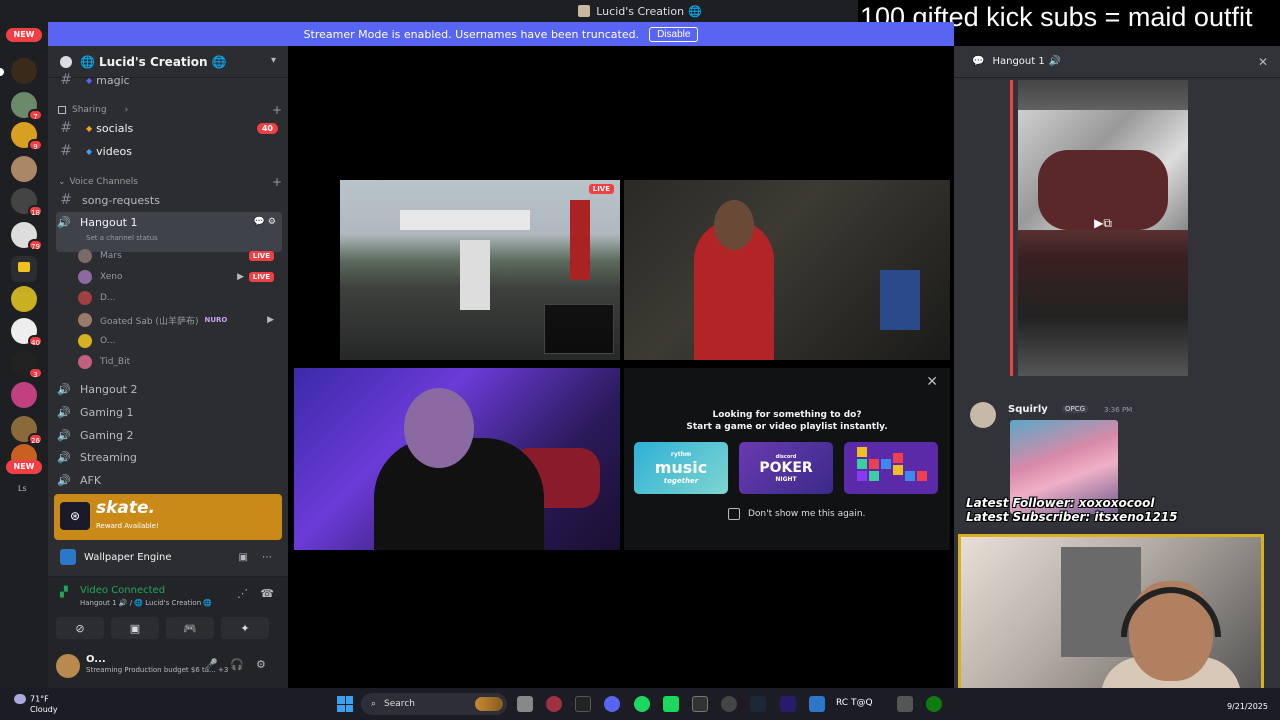 Image resolution: width=1280 pixels, height=720 pixels. Describe the element at coordinates (109, 389) in the screenshot. I see `channel-name: Hangout 2` at that location.